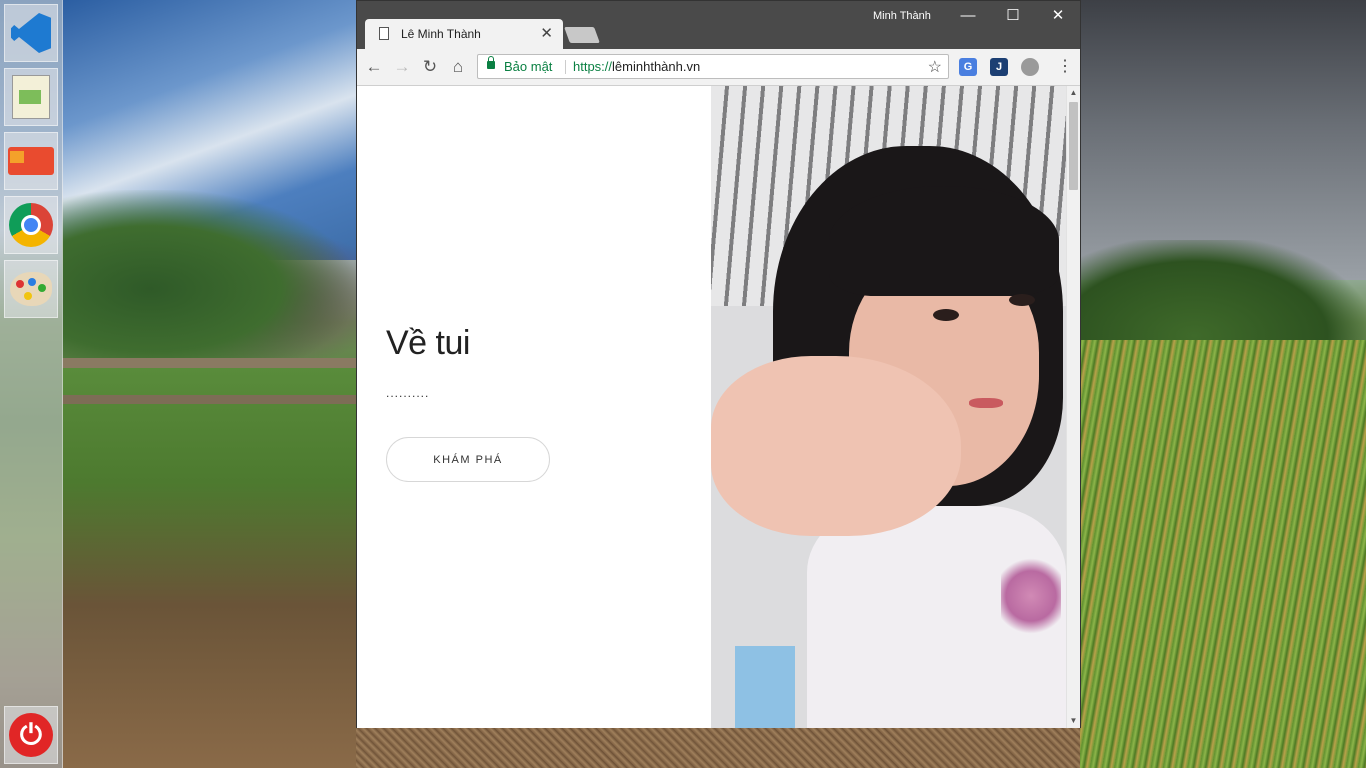 Image resolution: width=1366 pixels, height=768 pixels. What do you see at coordinates (1065, 67) in the screenshot?
I see `menu-icon: ⋮` at bounding box center [1065, 67].